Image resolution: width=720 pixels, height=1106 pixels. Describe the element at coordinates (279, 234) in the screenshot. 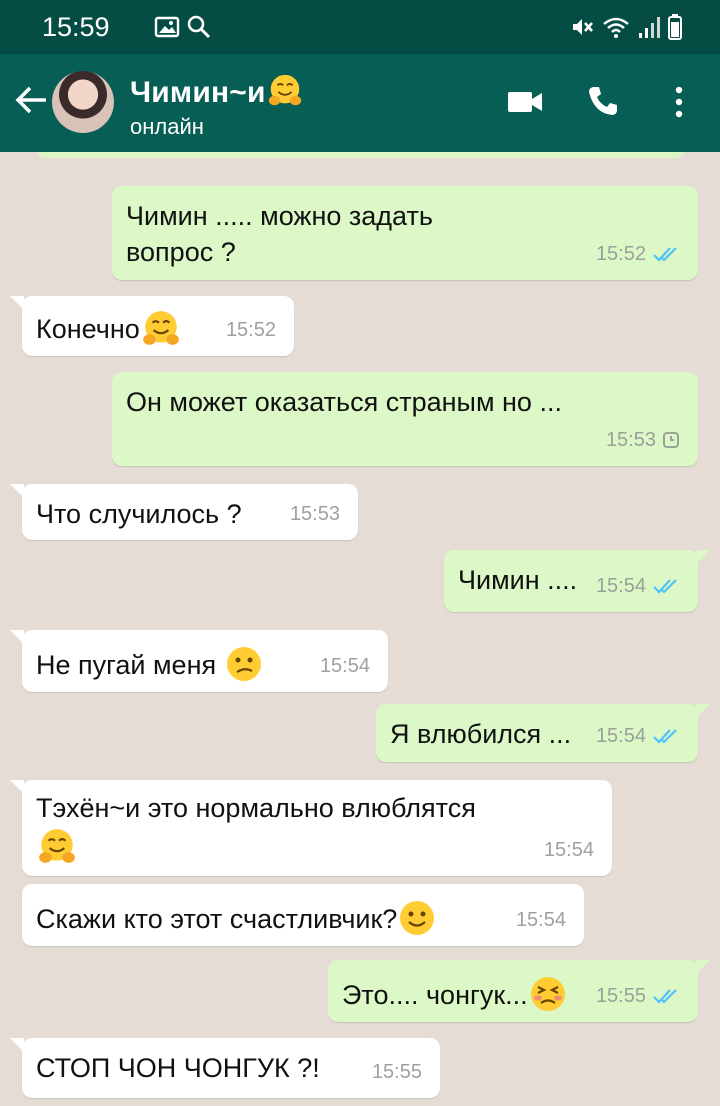

I see `message-text: Чимин ..... можно задать вопрос ?` at that location.